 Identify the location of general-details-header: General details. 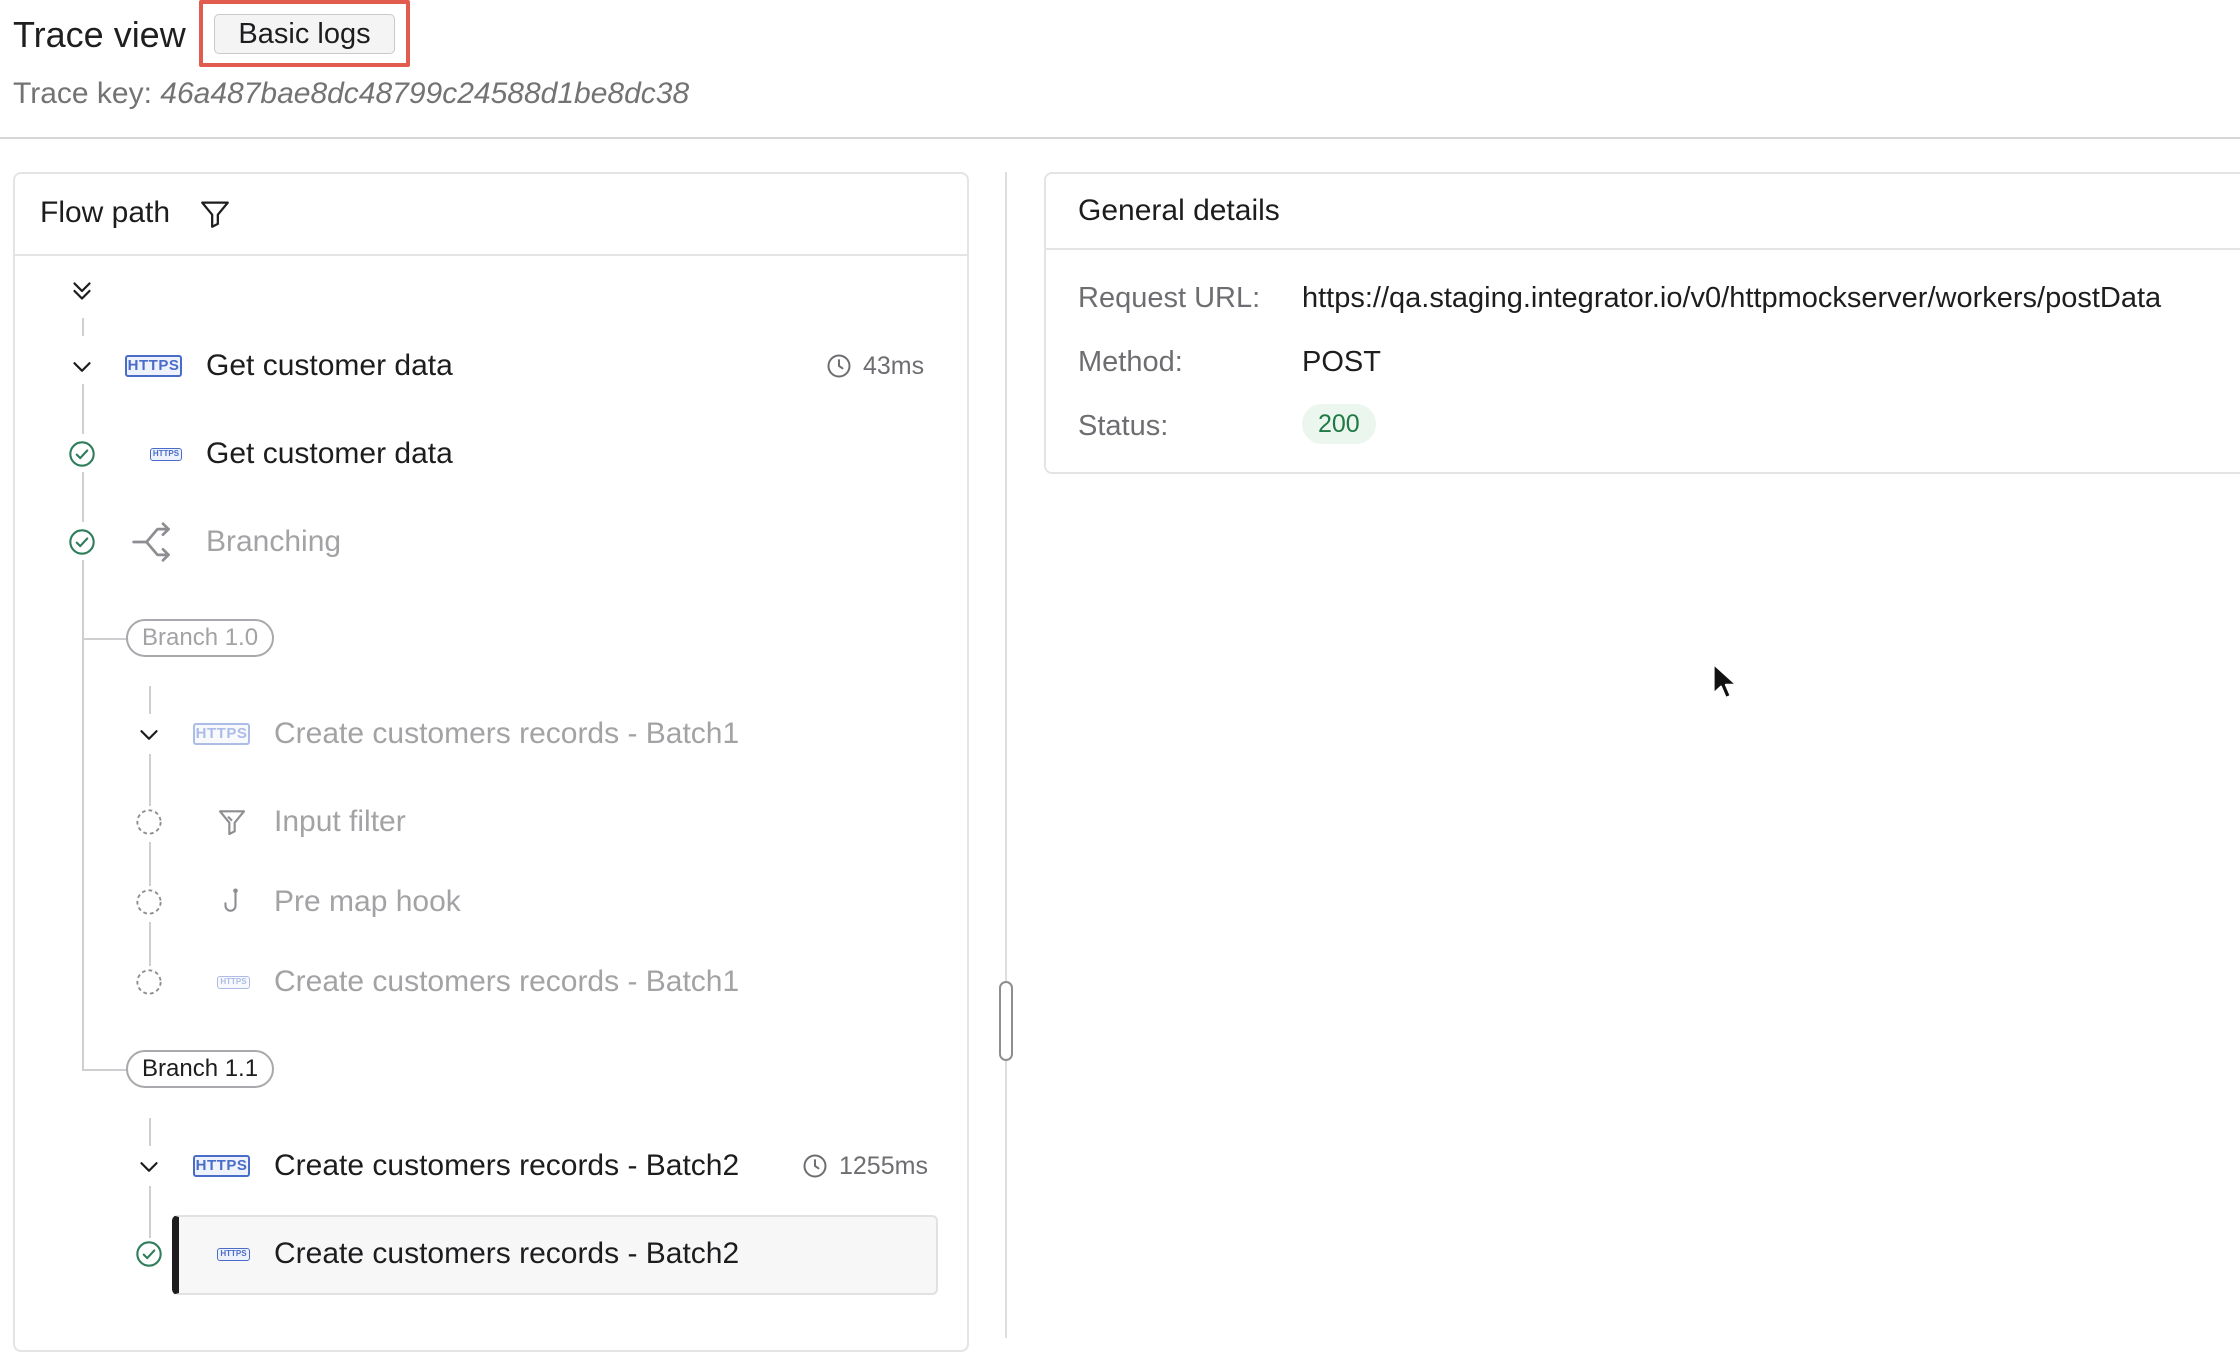
(1643, 212).